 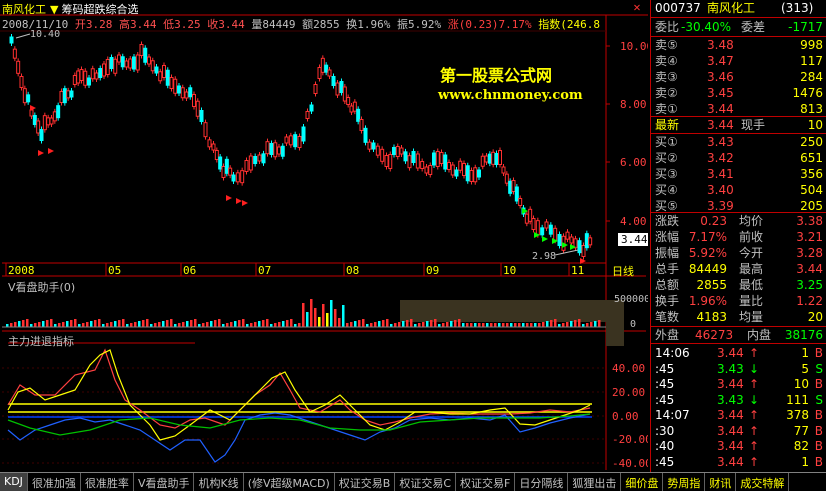 What do you see at coordinates (811, 61) in the screenshot?
I see `sells-volume: 117` at bounding box center [811, 61].